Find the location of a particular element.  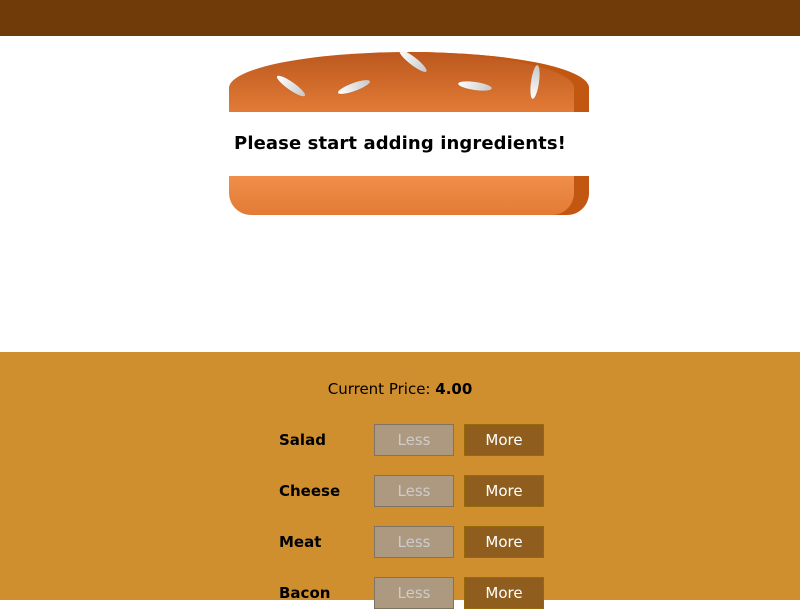

salad-less-button: Less is located at coordinates (414, 440).